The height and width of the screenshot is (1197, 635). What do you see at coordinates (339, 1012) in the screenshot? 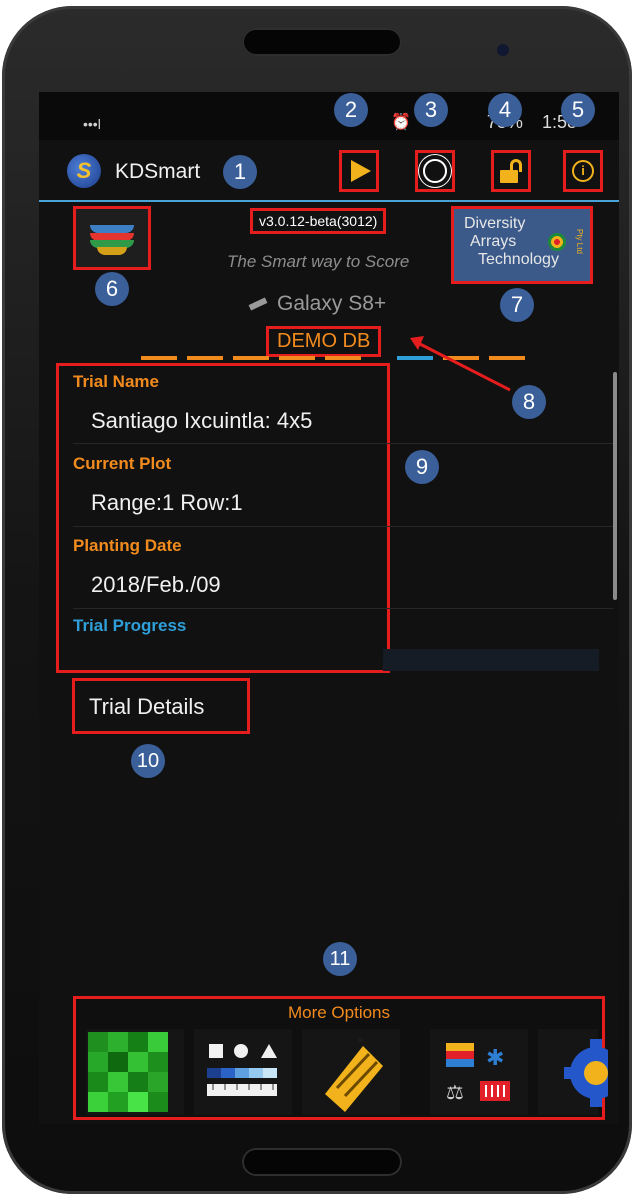
I see `more-options-label: More Options` at bounding box center [339, 1012].